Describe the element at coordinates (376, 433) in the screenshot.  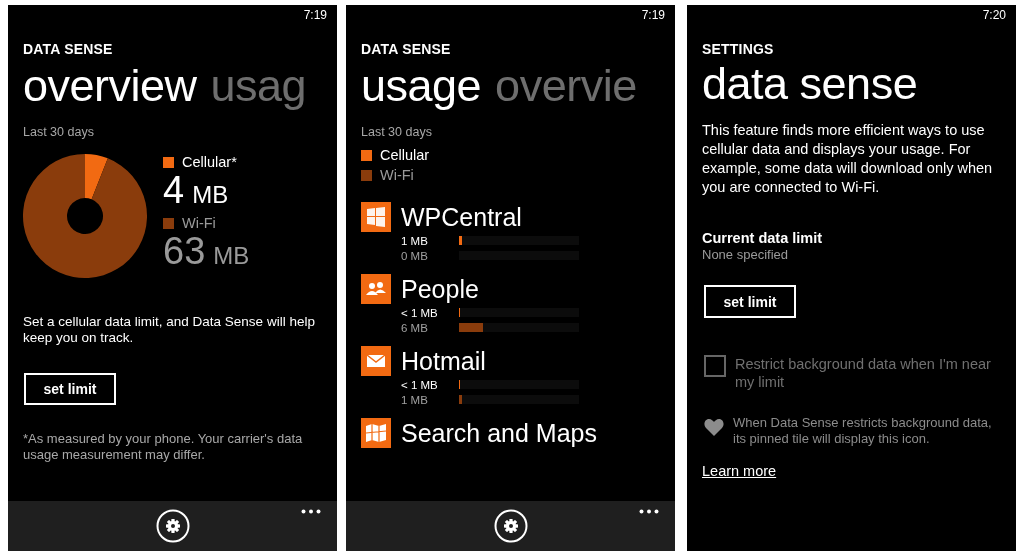
I see `map-tile-icon` at that location.